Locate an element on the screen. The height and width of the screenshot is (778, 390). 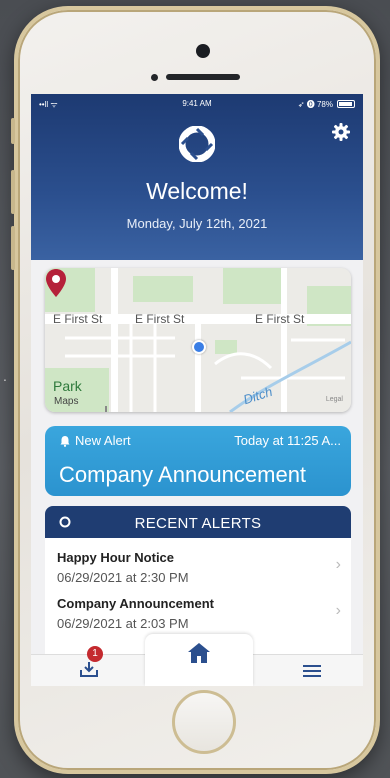
menu-icon is located at coordinates (312, 671).